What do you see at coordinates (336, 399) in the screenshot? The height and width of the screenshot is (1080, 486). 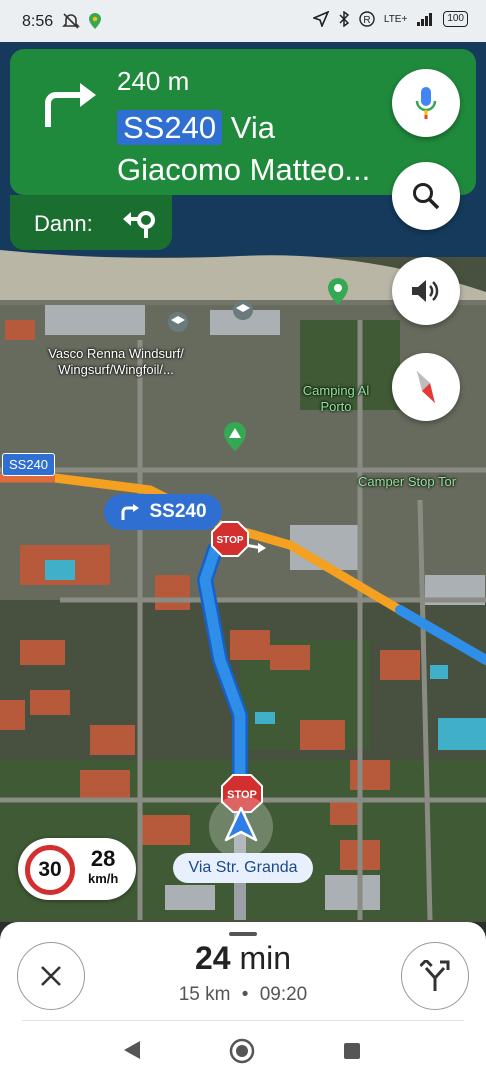 I see `map-place-label: Camping Al Porto` at bounding box center [336, 399].